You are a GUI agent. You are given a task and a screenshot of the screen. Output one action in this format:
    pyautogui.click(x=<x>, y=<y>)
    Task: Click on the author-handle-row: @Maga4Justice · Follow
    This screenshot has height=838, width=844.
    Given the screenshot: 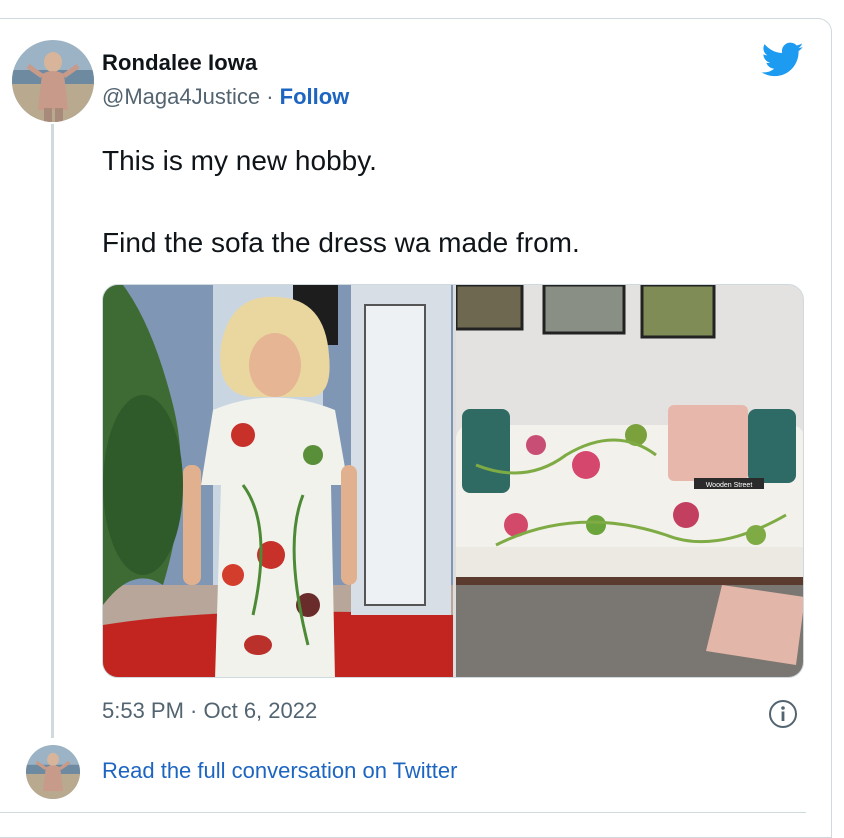 What is the action you would take?
    pyautogui.click(x=225, y=97)
    